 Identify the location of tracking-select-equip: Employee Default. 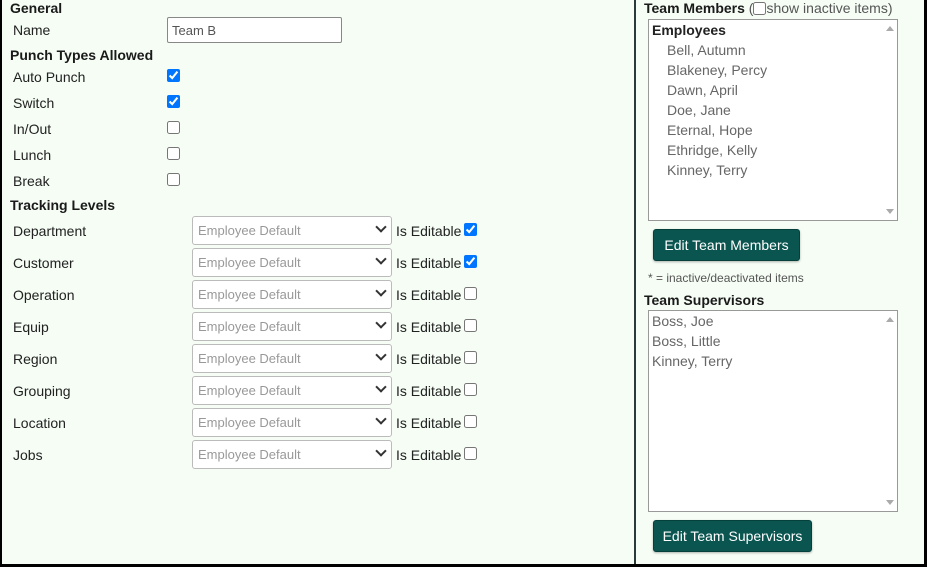
(292, 326).